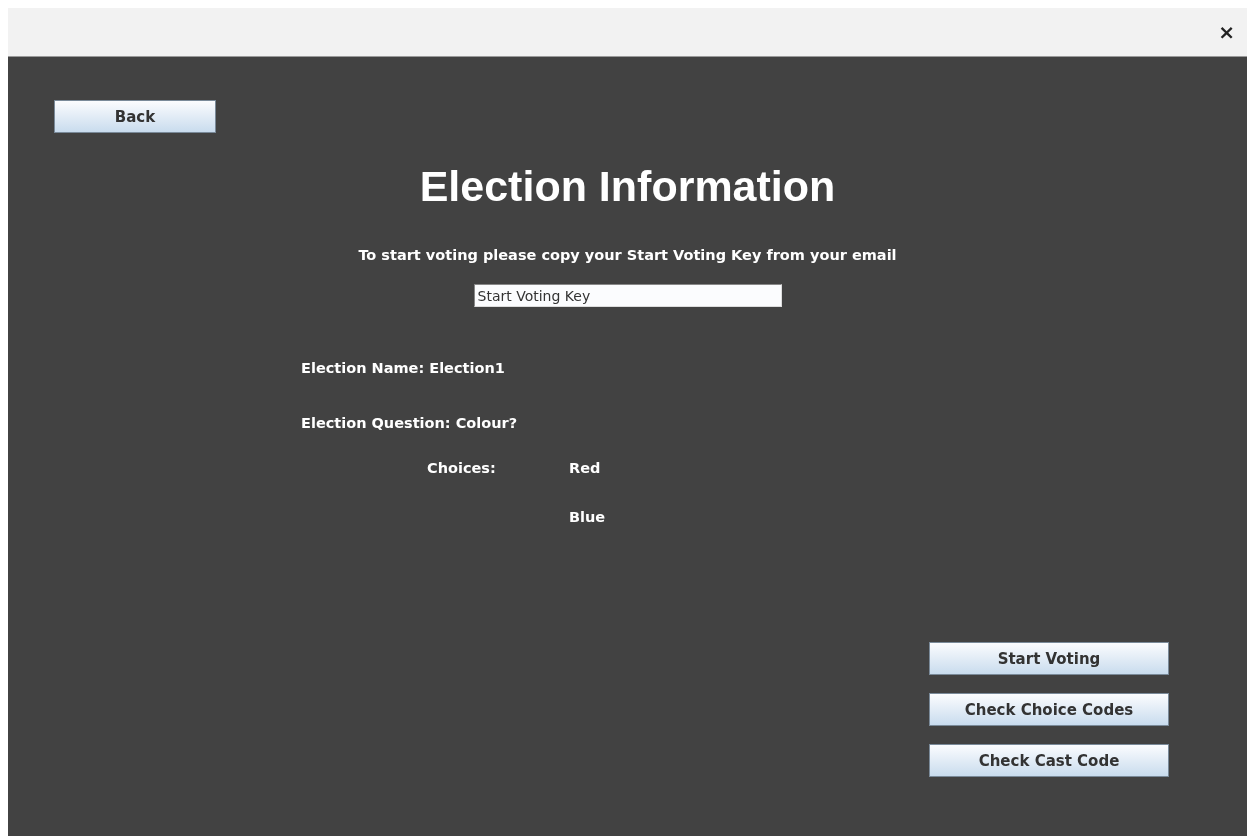 This screenshot has height=836, width=1255. What do you see at coordinates (1049, 658) in the screenshot?
I see `action-button: Start Voting` at bounding box center [1049, 658].